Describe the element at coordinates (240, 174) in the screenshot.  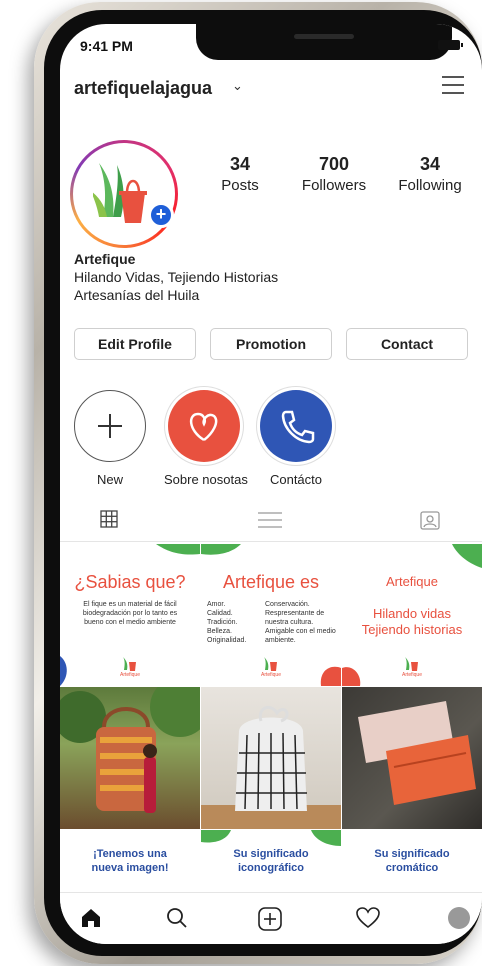
I see `stat-posts: 34 Posts` at that location.